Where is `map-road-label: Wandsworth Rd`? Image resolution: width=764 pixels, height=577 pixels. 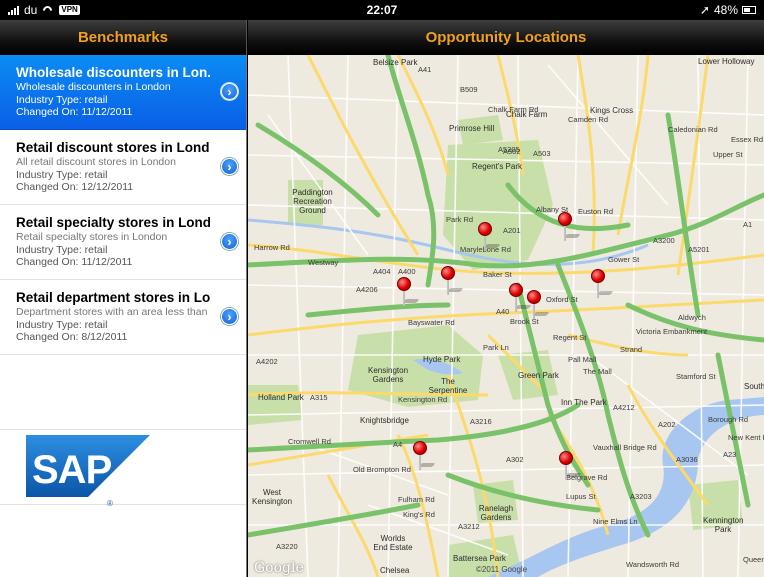
map-road-label: Wandsworth Rd is located at coordinates (653, 564).